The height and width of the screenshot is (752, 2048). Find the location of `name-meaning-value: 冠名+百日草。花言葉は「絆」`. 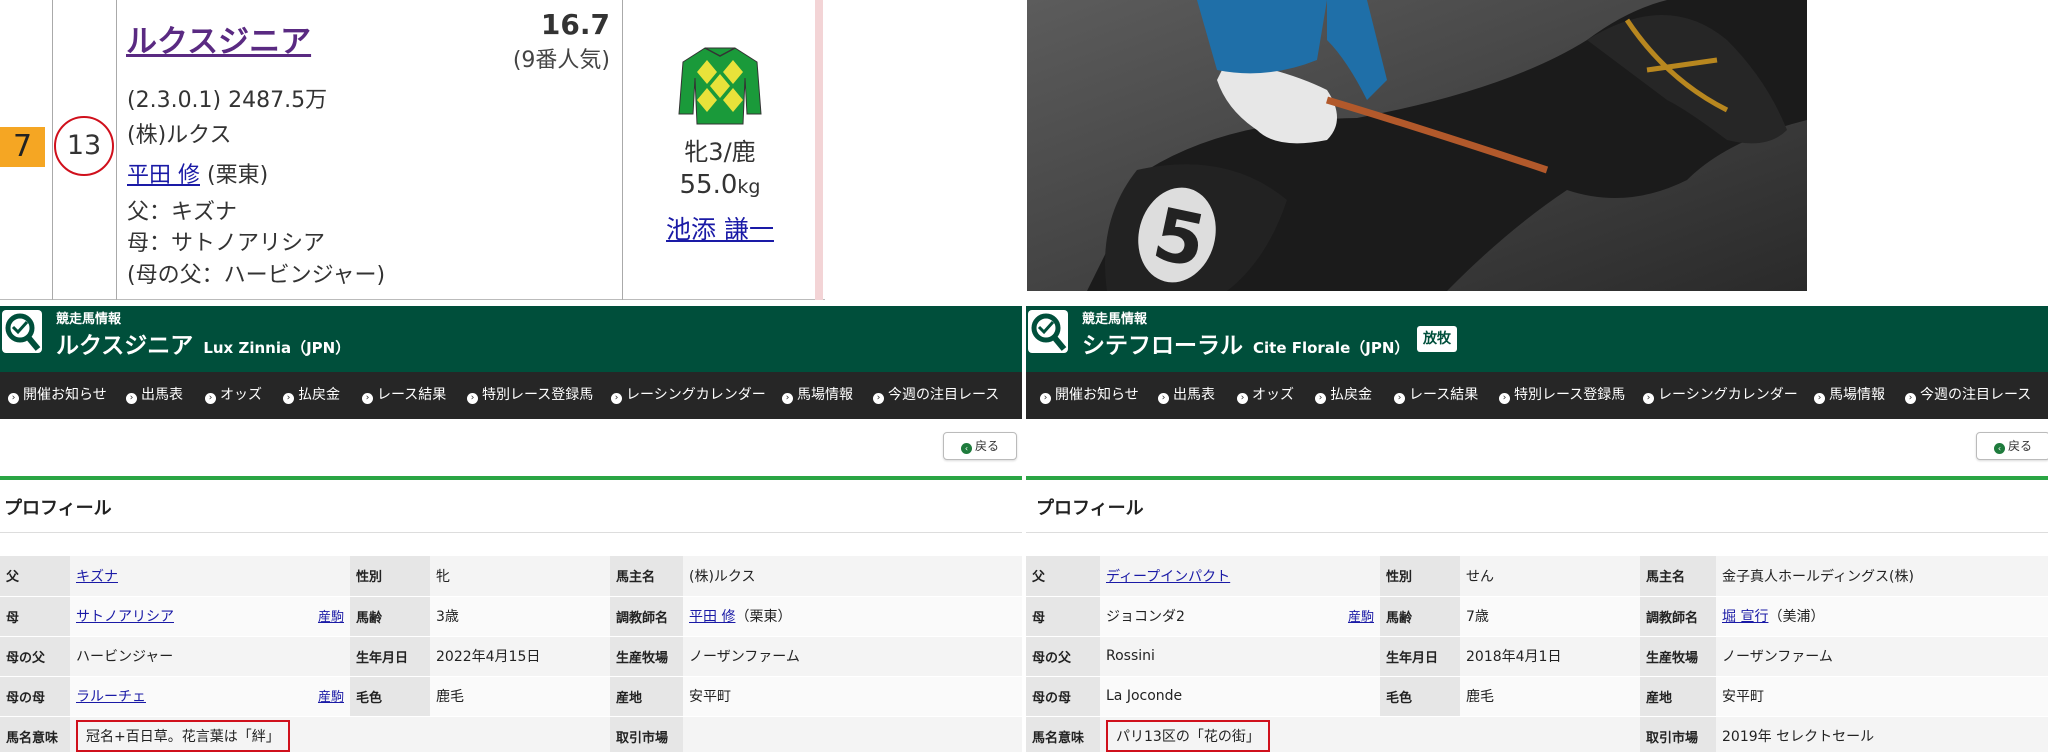

name-meaning-value: 冠名+百日草。花言葉は「絆」 is located at coordinates (183, 736).